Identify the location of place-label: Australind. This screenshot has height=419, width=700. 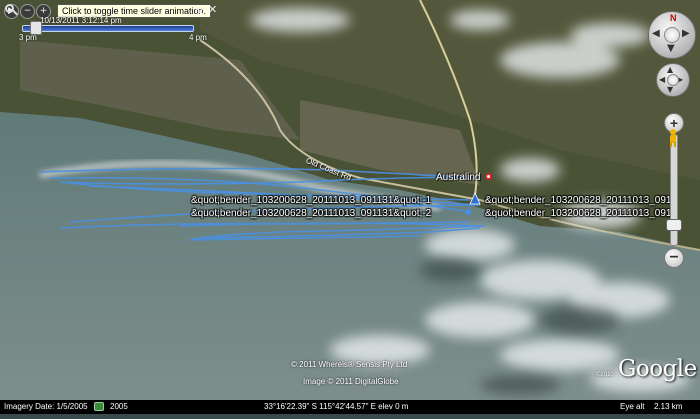
(458, 177).